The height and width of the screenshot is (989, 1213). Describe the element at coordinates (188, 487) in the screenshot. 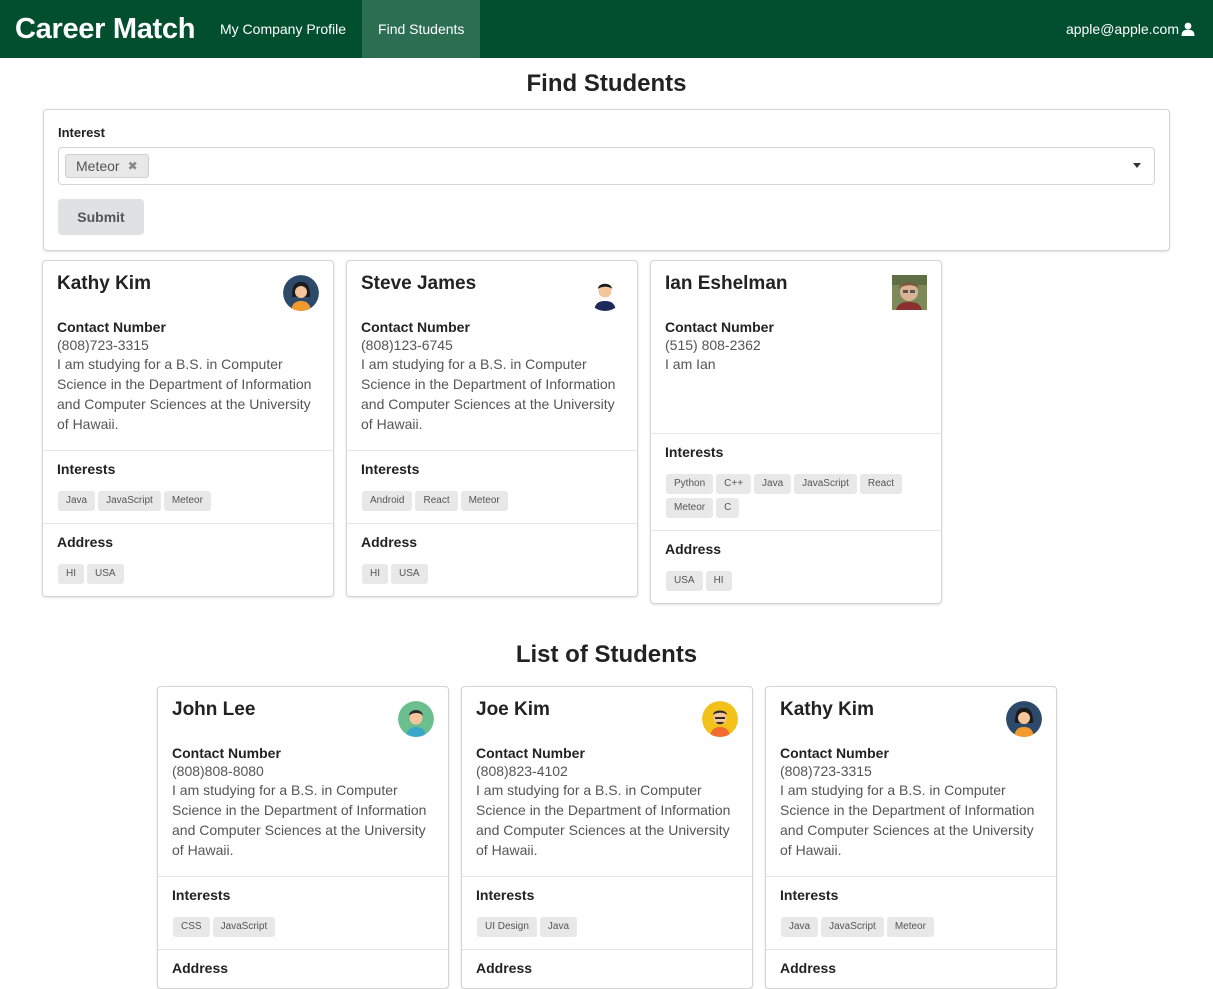

I see `interests-section: Interests Java JavaScript Meteor` at that location.